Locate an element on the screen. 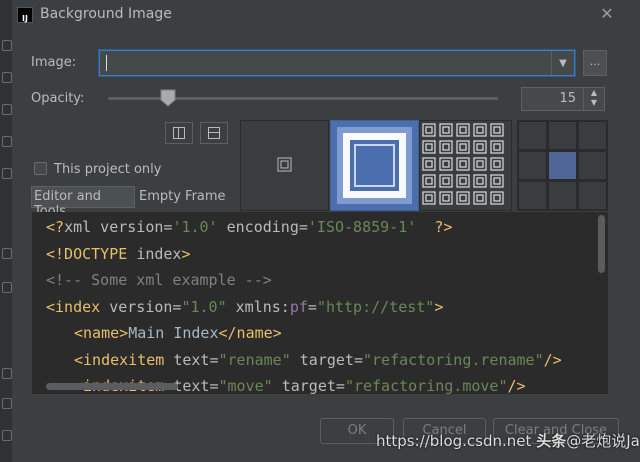 Image resolution: width=640 pixels, height=462 pixels. watermark-url: https://blog.csdn.net is located at coordinates (454, 441).